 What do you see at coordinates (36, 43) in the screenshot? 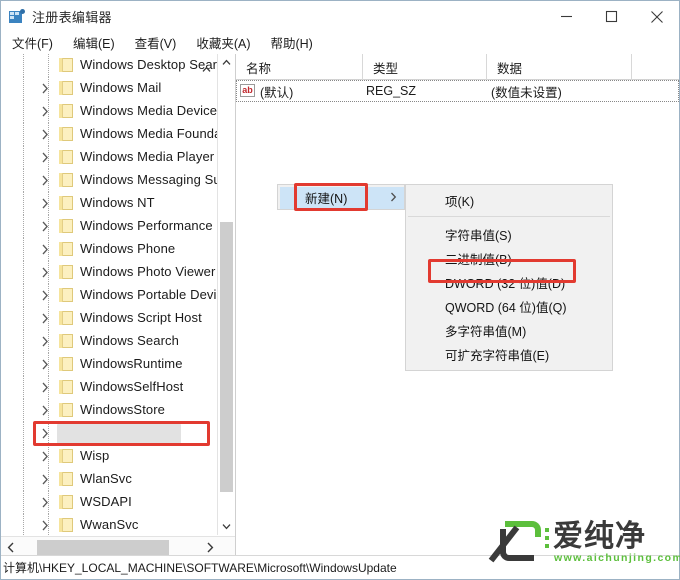
I see `menu-item-file: 文件(F)` at bounding box center [36, 43].